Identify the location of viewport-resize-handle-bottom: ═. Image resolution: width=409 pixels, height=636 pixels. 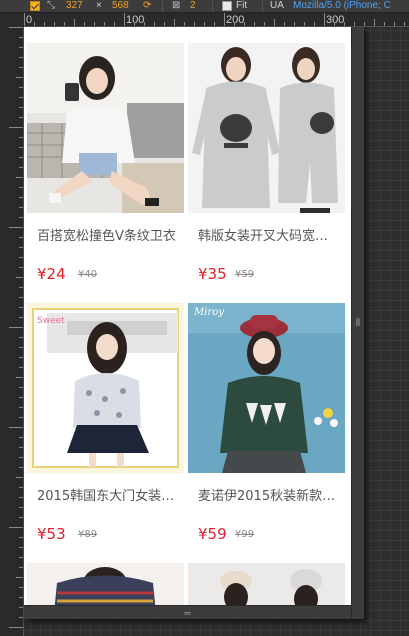
(187, 612).